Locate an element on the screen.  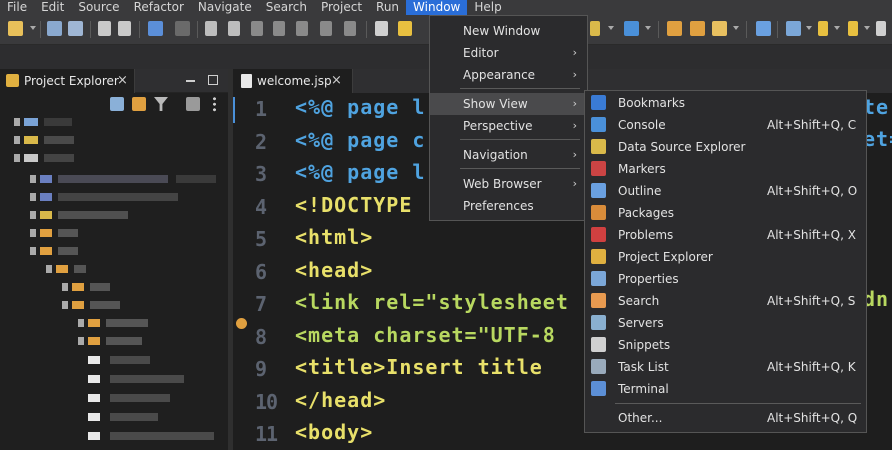
code-line: <body> is located at coordinates (334, 432).